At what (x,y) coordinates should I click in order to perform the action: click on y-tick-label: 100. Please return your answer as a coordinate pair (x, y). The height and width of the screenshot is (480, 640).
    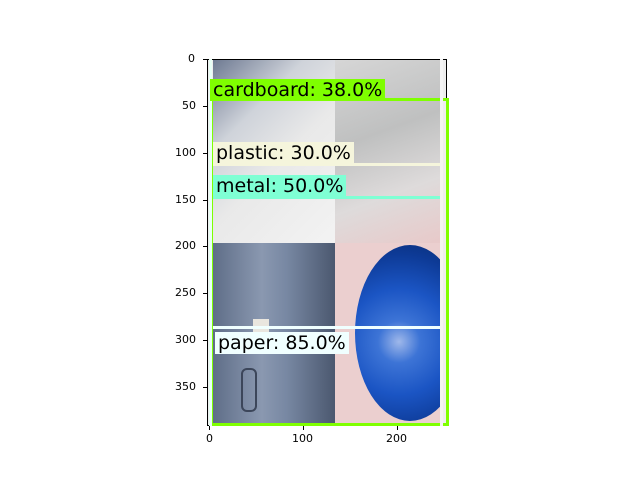
    Looking at the image, I should click on (185, 152).